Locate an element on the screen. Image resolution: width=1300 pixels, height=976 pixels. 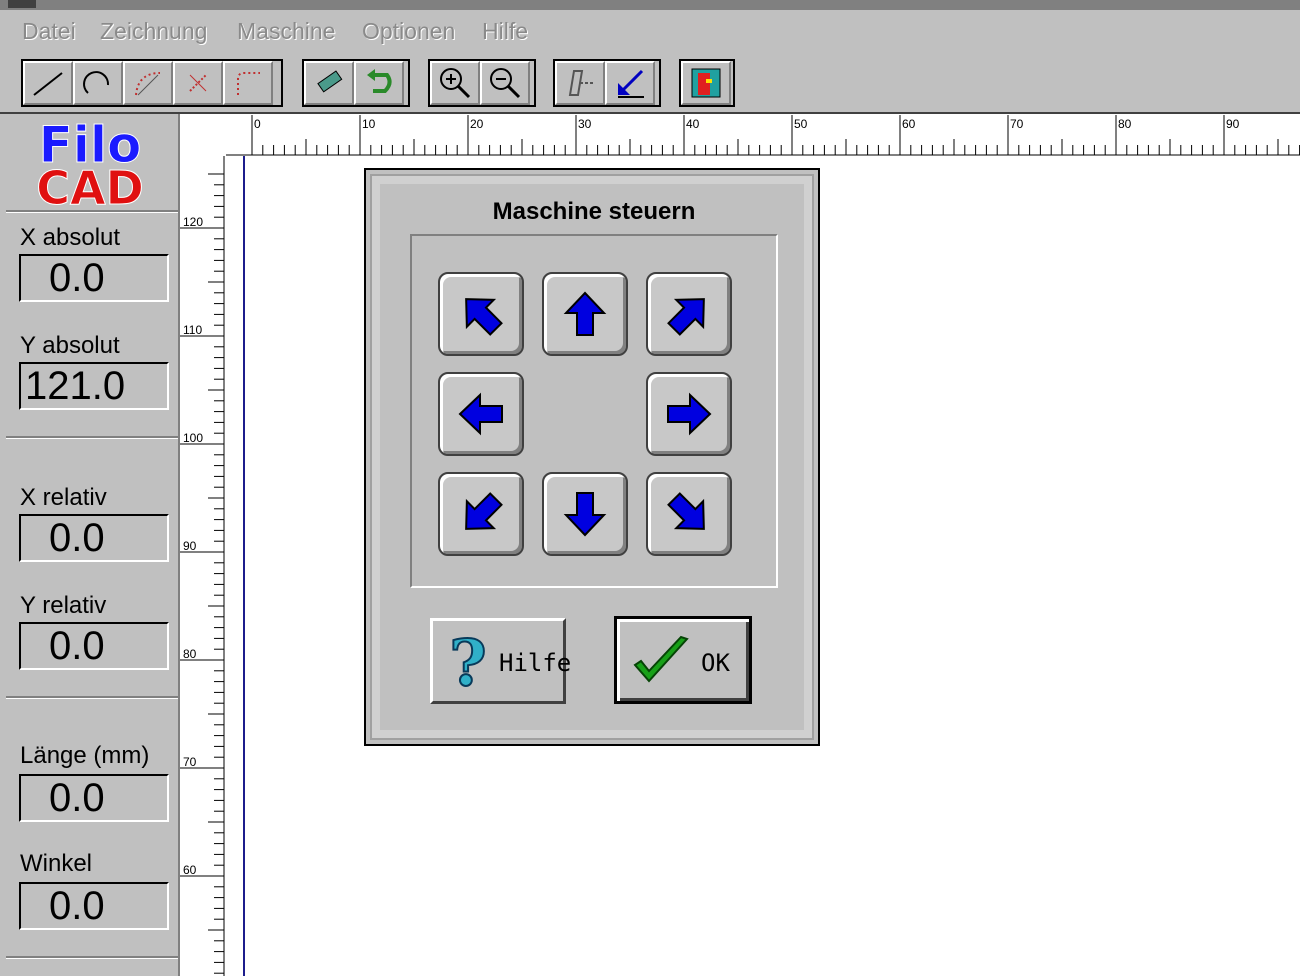
move-up-right-button is located at coordinates (689, 314).